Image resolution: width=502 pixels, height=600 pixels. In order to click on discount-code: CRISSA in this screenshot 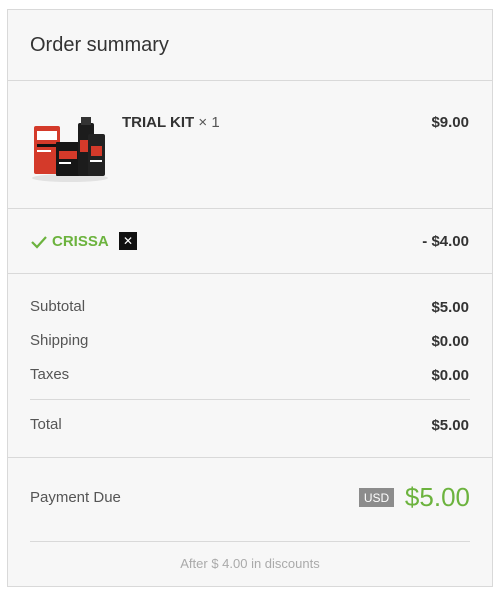, I will do `click(80, 241)`.